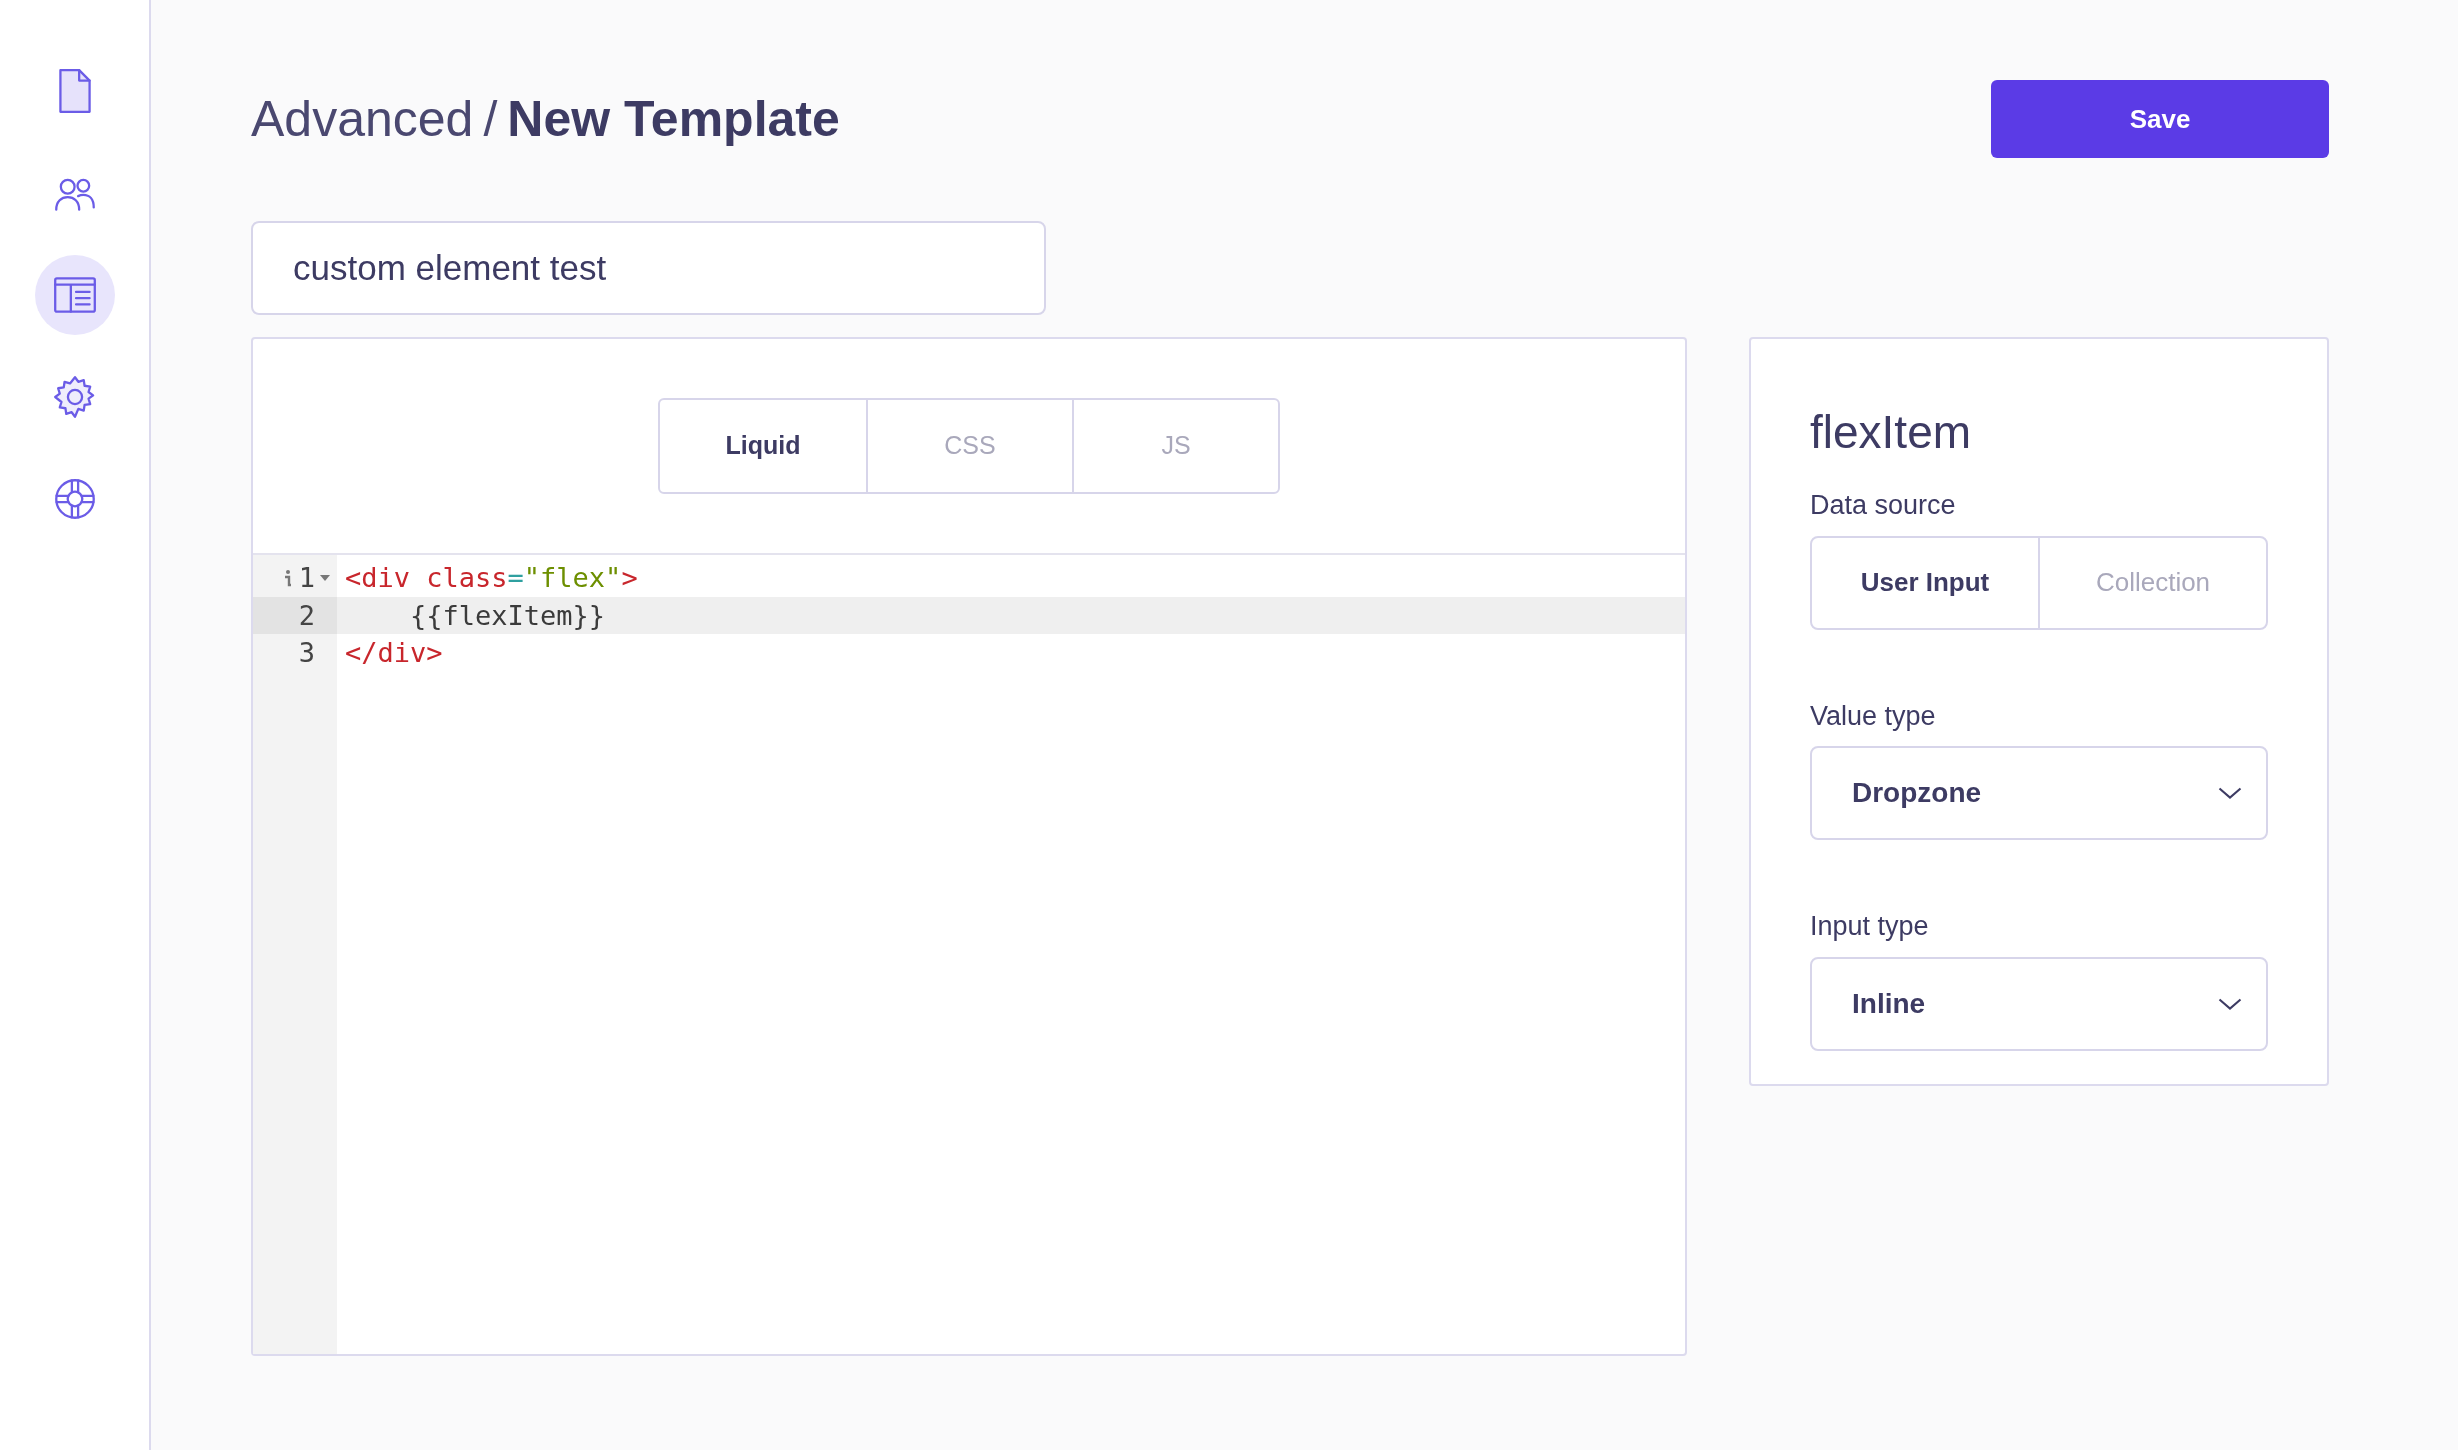 The width and height of the screenshot is (2458, 1450). What do you see at coordinates (325, 577) in the screenshot?
I see `fold-caret-icon` at bounding box center [325, 577].